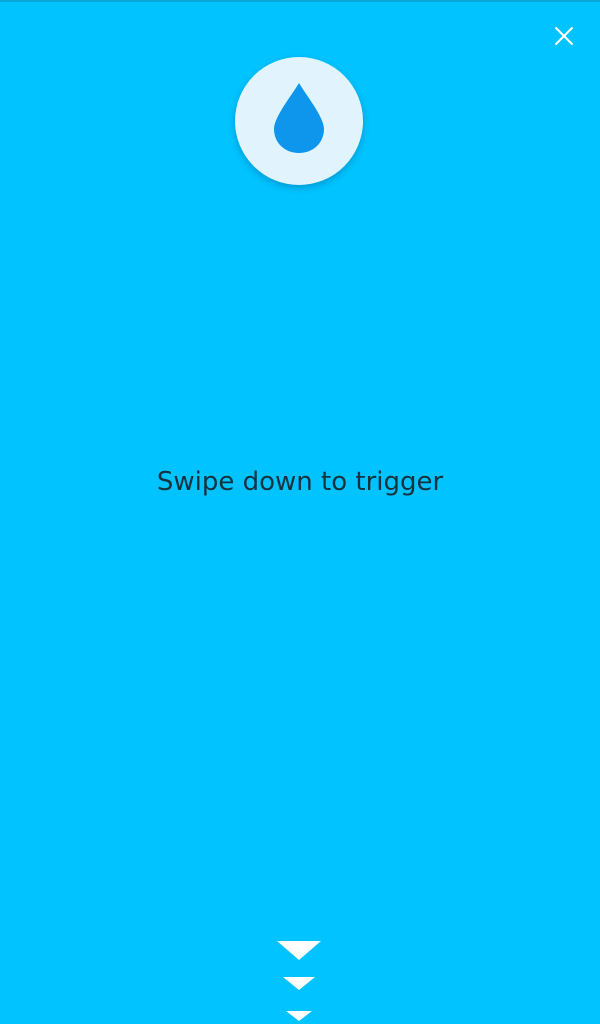 The width and height of the screenshot is (600, 1024). I want to click on close-icon, so click(564, 36).